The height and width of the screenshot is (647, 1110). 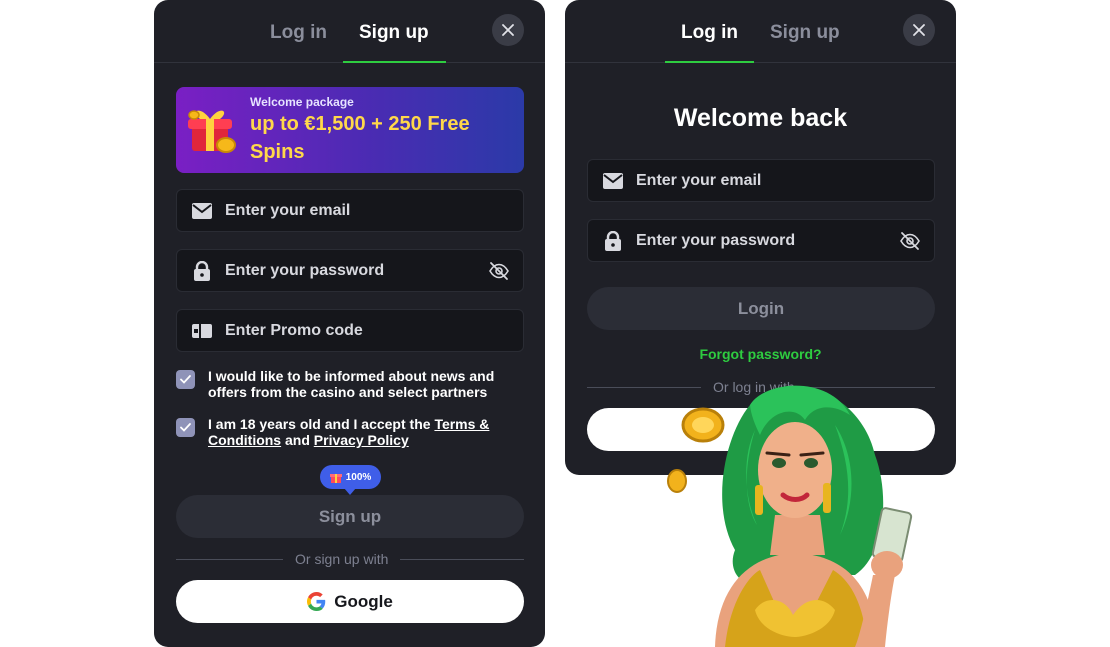 I want to click on privacy-link: Privacy Policy, so click(x=361, y=440).